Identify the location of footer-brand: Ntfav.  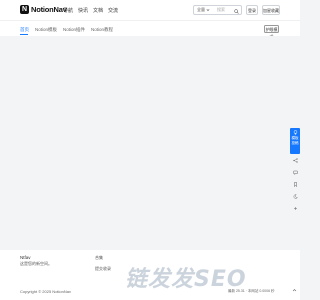
(25, 257).